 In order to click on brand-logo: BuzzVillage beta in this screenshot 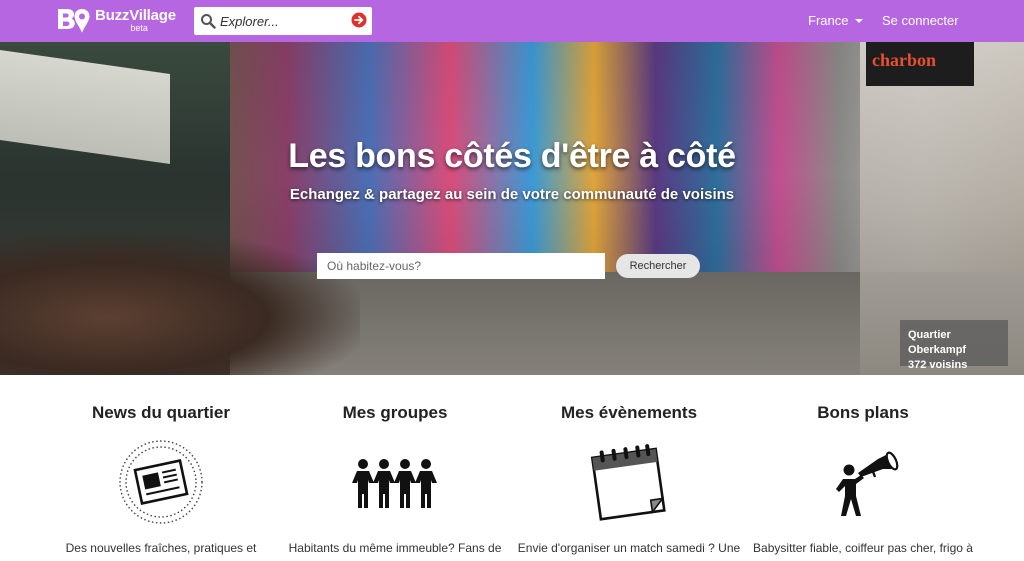, I will do `click(116, 21)`.